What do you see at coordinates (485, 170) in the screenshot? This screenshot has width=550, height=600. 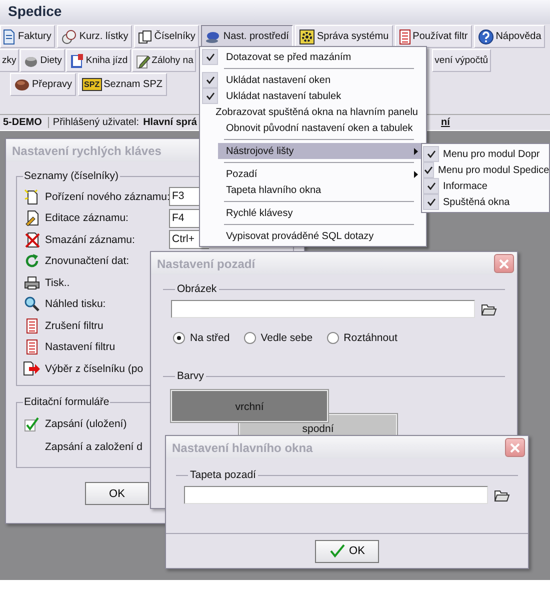 I see `menu-item: Menu pro modul Spedice` at bounding box center [485, 170].